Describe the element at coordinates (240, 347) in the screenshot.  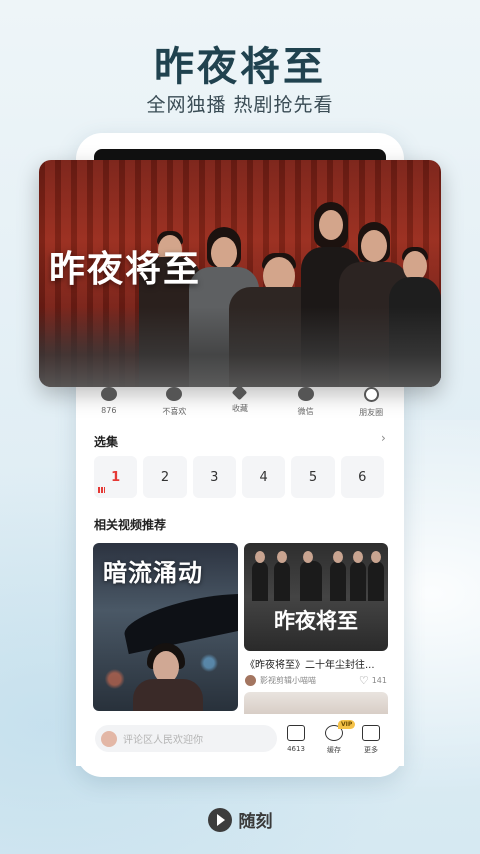
I see `hero-floor-shadow` at that location.